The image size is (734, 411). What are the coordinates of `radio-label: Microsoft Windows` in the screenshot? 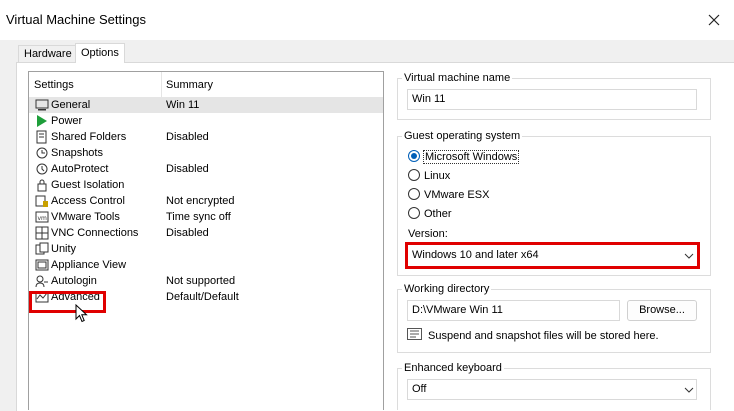 It's located at (471, 157).